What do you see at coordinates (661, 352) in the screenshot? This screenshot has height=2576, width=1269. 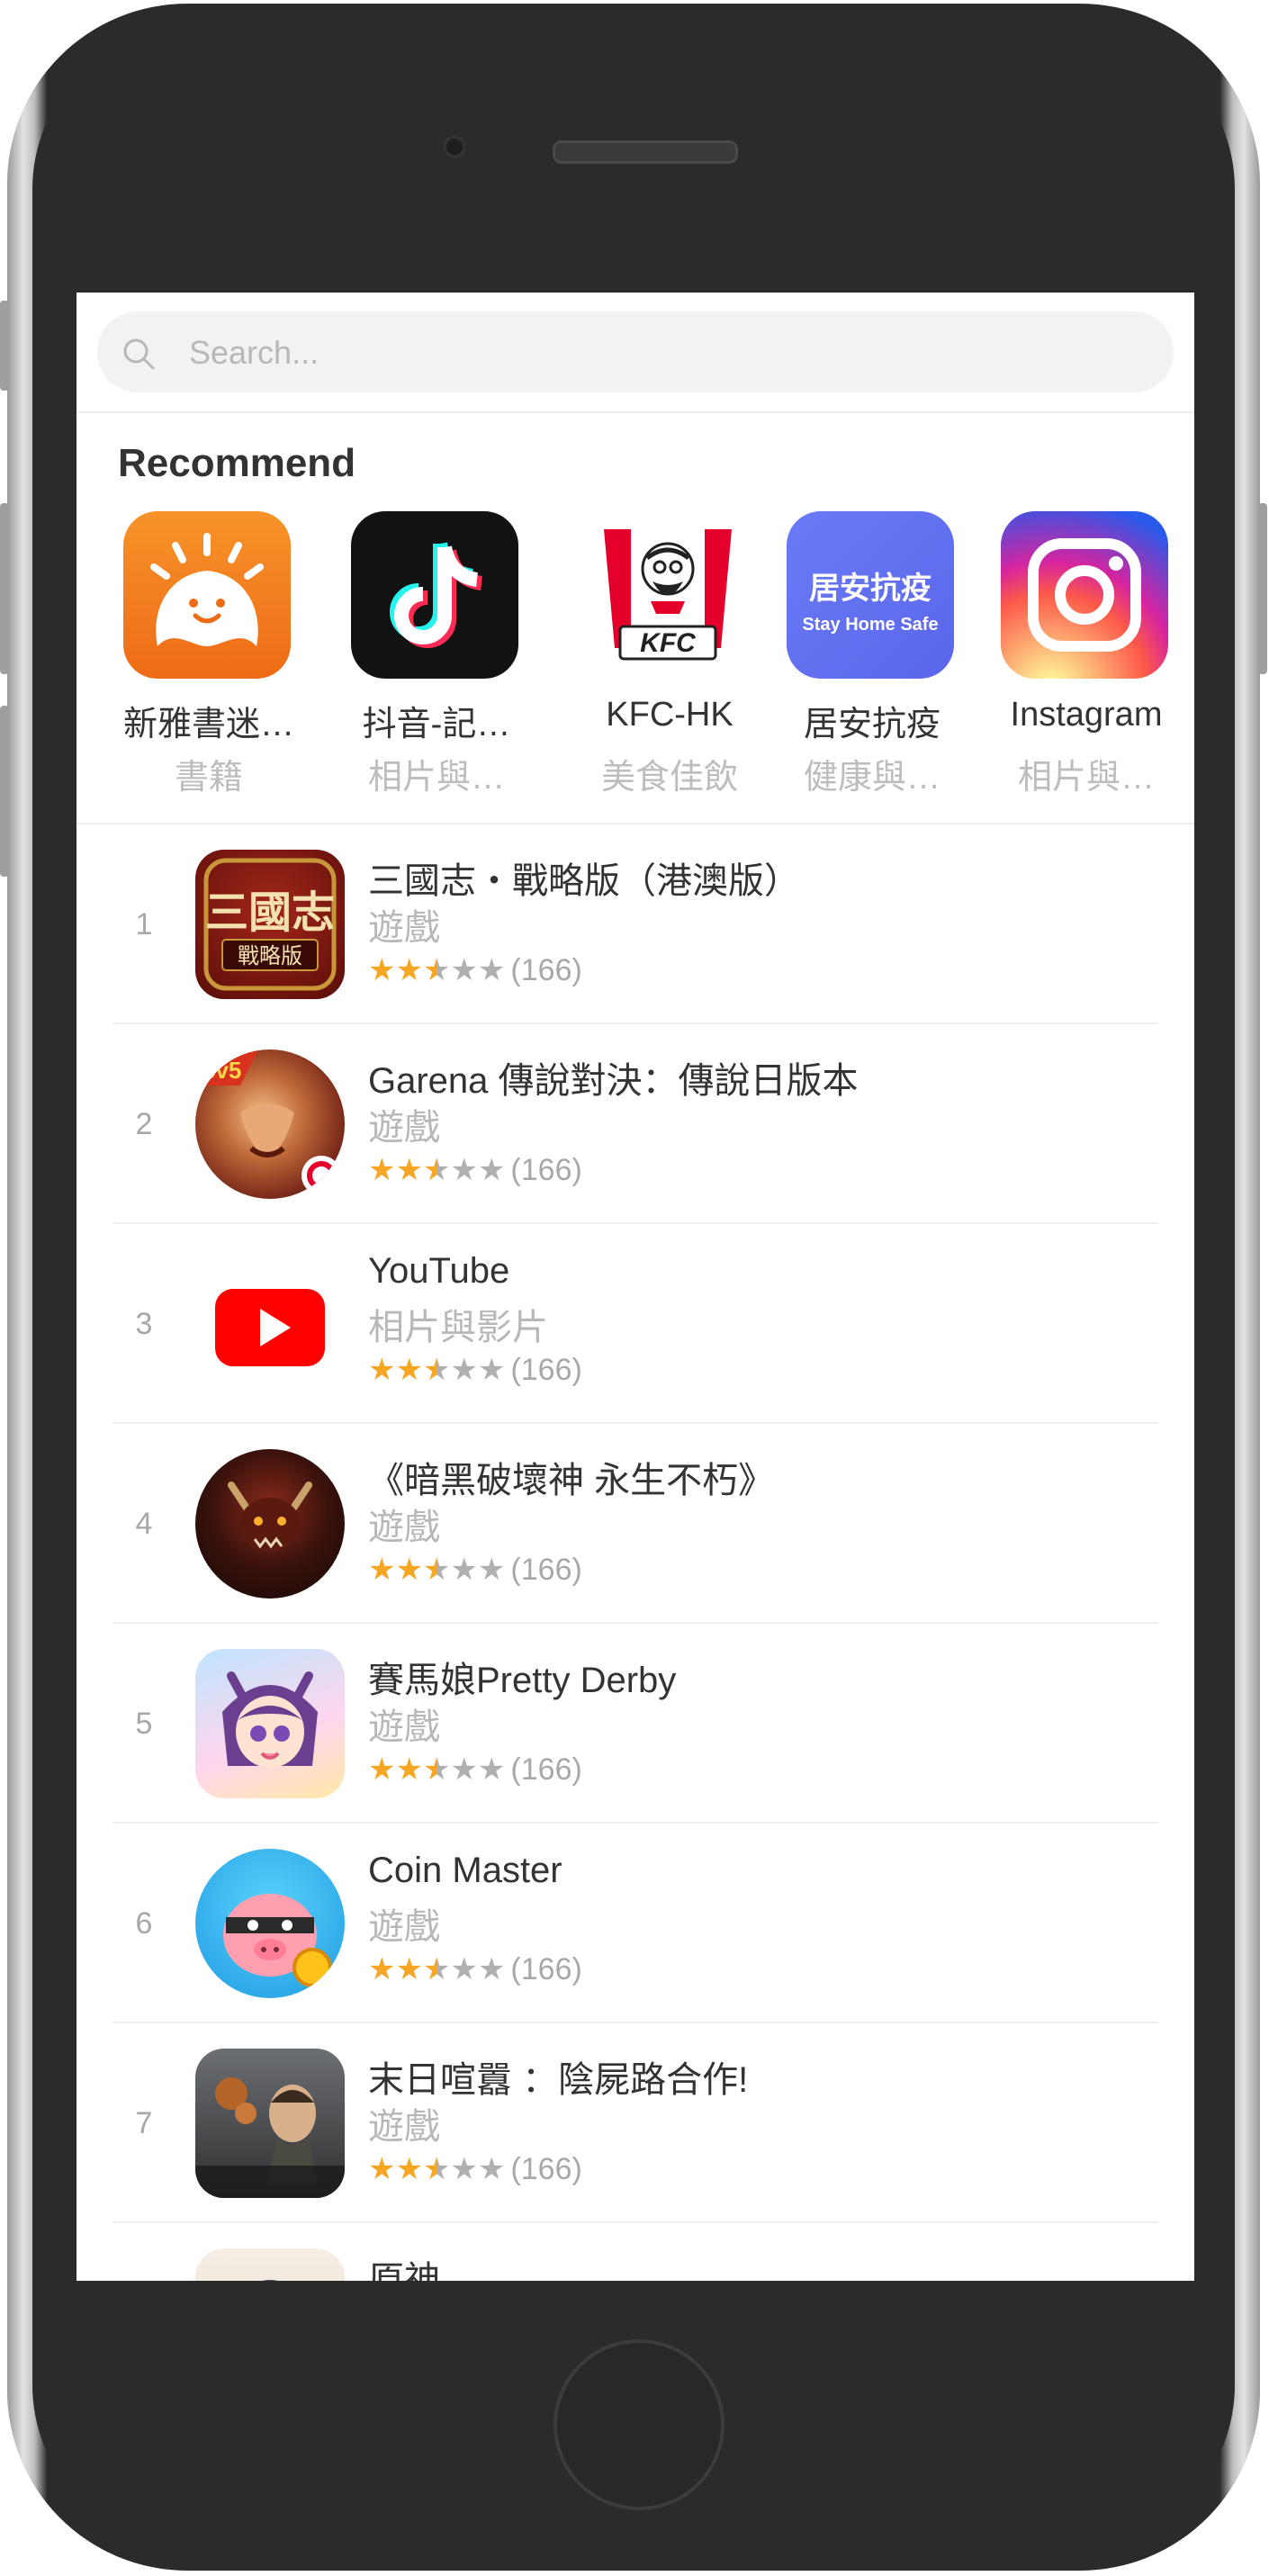 I see `search-input` at bounding box center [661, 352].